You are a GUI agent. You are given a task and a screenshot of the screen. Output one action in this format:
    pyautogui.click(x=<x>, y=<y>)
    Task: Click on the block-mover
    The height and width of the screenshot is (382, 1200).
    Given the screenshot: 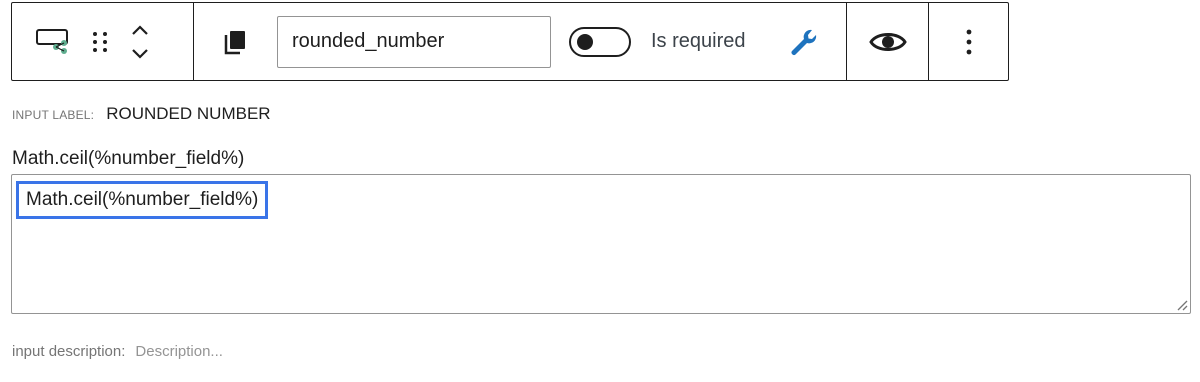 What is the action you would take?
    pyautogui.click(x=140, y=42)
    